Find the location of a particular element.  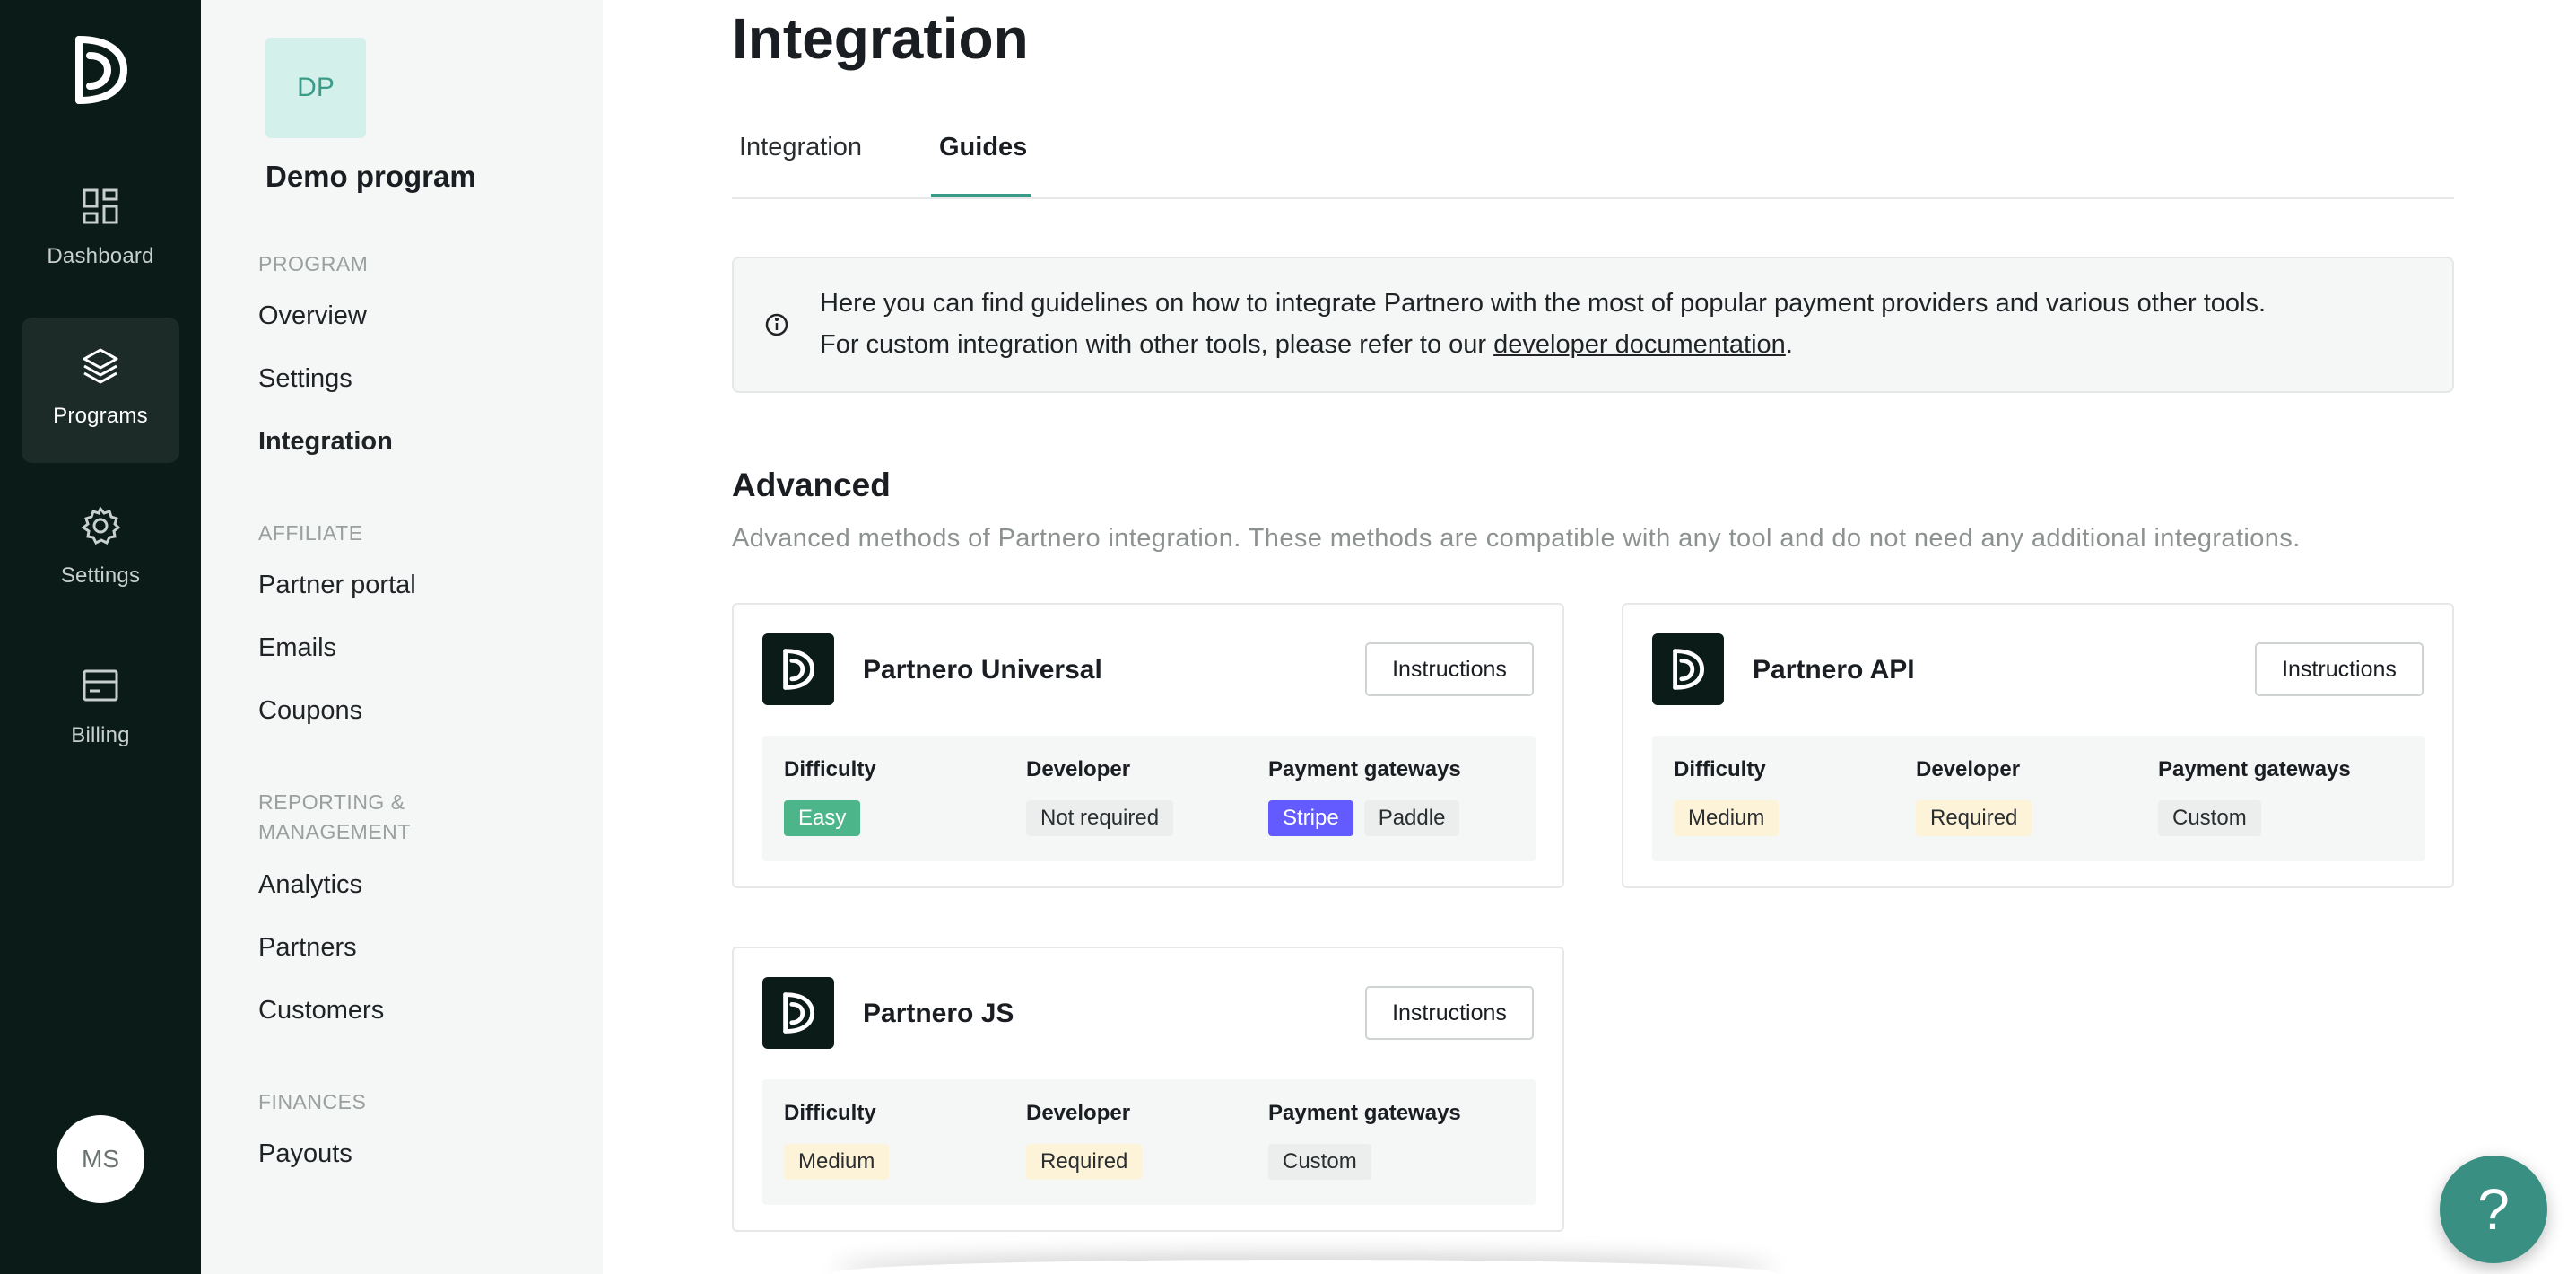

tab-integration: Integration is located at coordinates (800, 147).